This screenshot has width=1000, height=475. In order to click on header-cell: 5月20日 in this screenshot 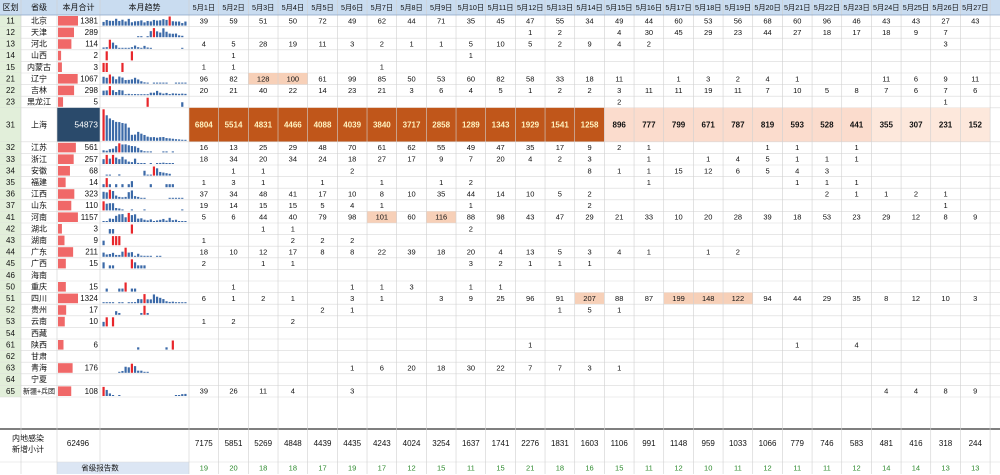, I will do `click(767, 7)`.